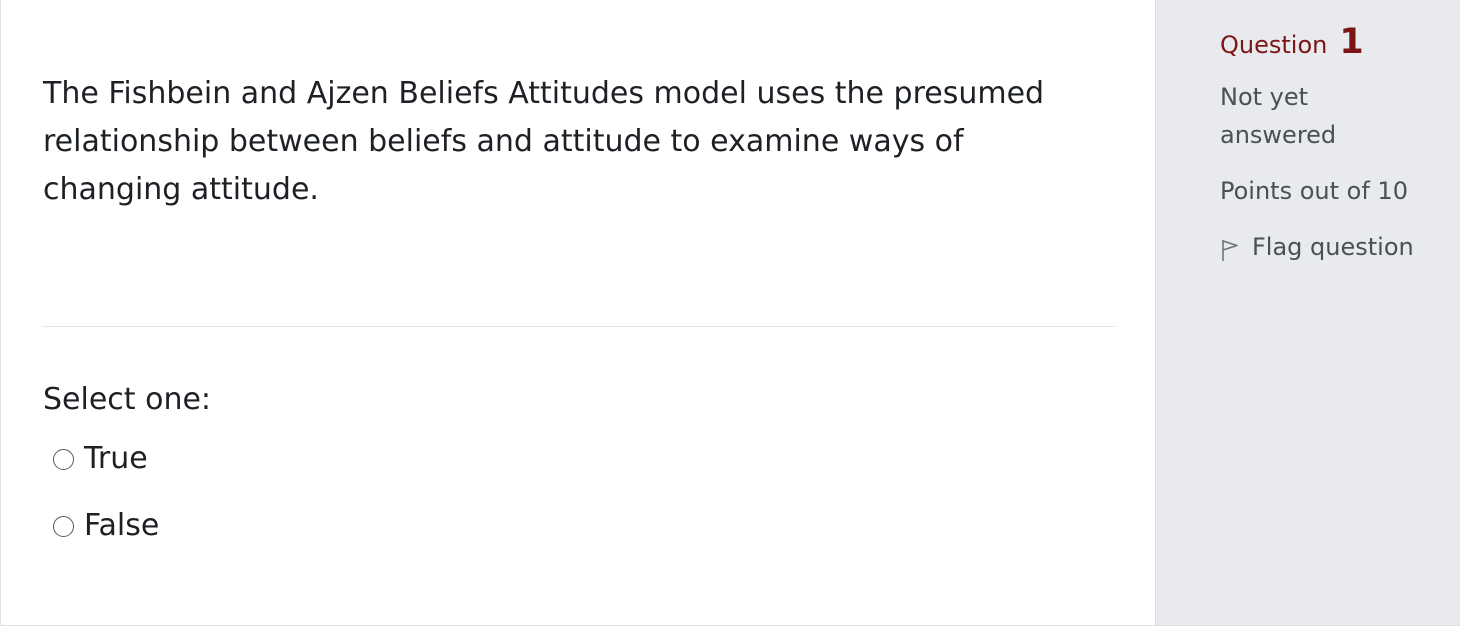 The image size is (1460, 636). I want to click on flag-question-link: Flag question, so click(1317, 247).